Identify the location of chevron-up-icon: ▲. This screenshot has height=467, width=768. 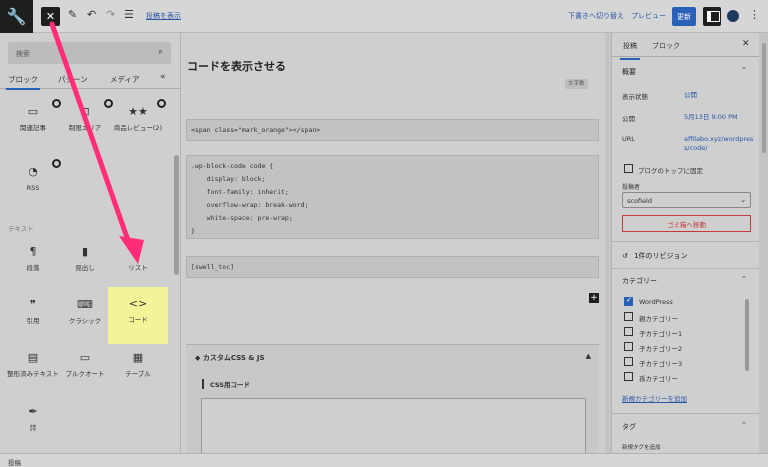
(588, 356).